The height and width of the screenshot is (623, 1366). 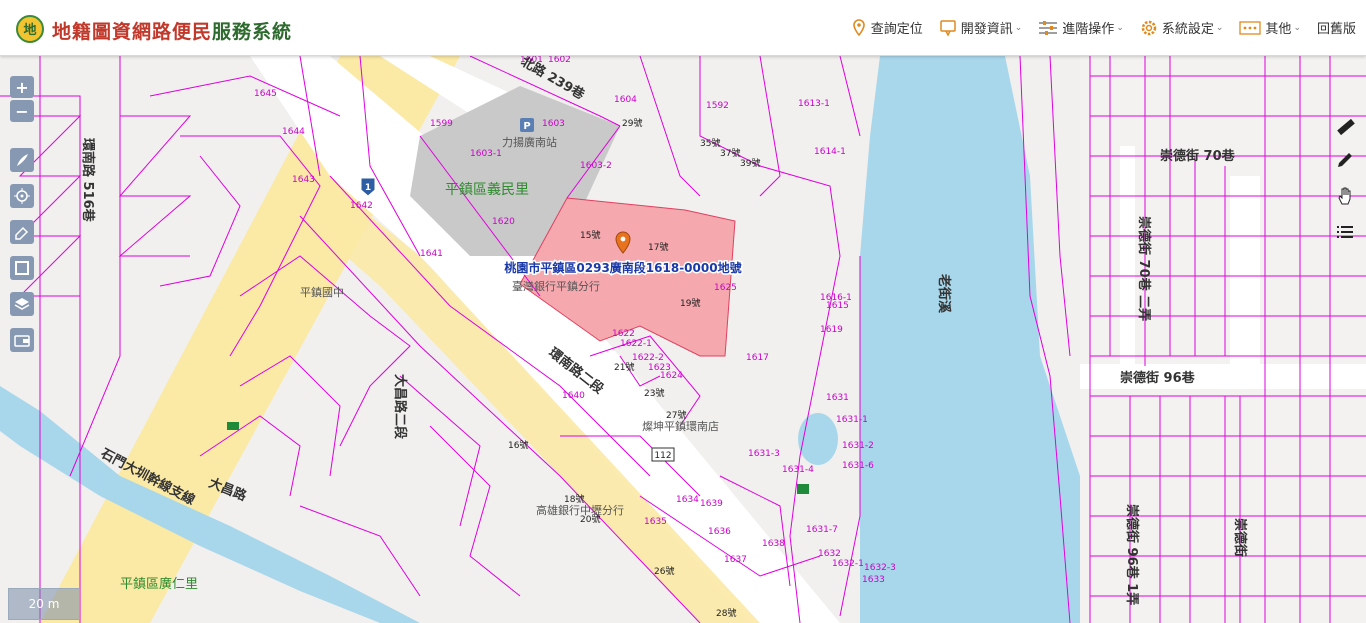 What do you see at coordinates (400, 406) in the screenshot?
I see `road-dachang2: 大昌路二段` at bounding box center [400, 406].